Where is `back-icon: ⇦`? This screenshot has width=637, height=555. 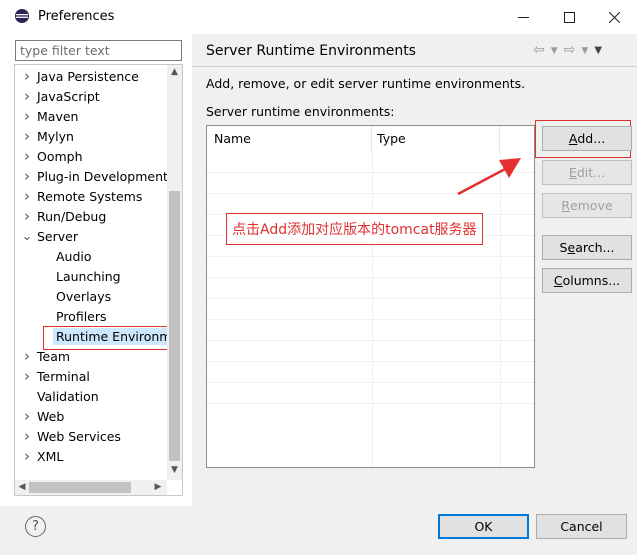
back-icon: ⇦ is located at coordinates (539, 51).